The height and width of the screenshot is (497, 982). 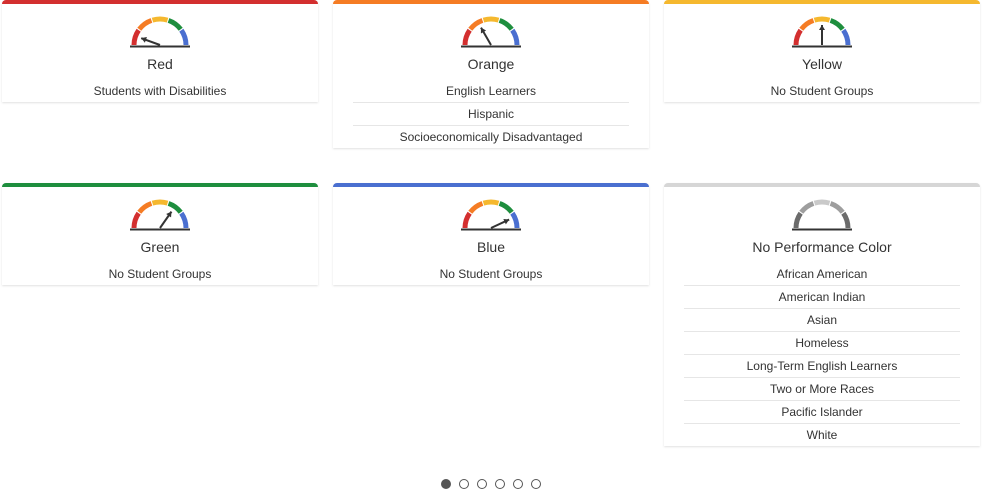 What do you see at coordinates (491, 137) in the screenshot?
I see `student-group-item: Socioeconomically Disadvantaged` at bounding box center [491, 137].